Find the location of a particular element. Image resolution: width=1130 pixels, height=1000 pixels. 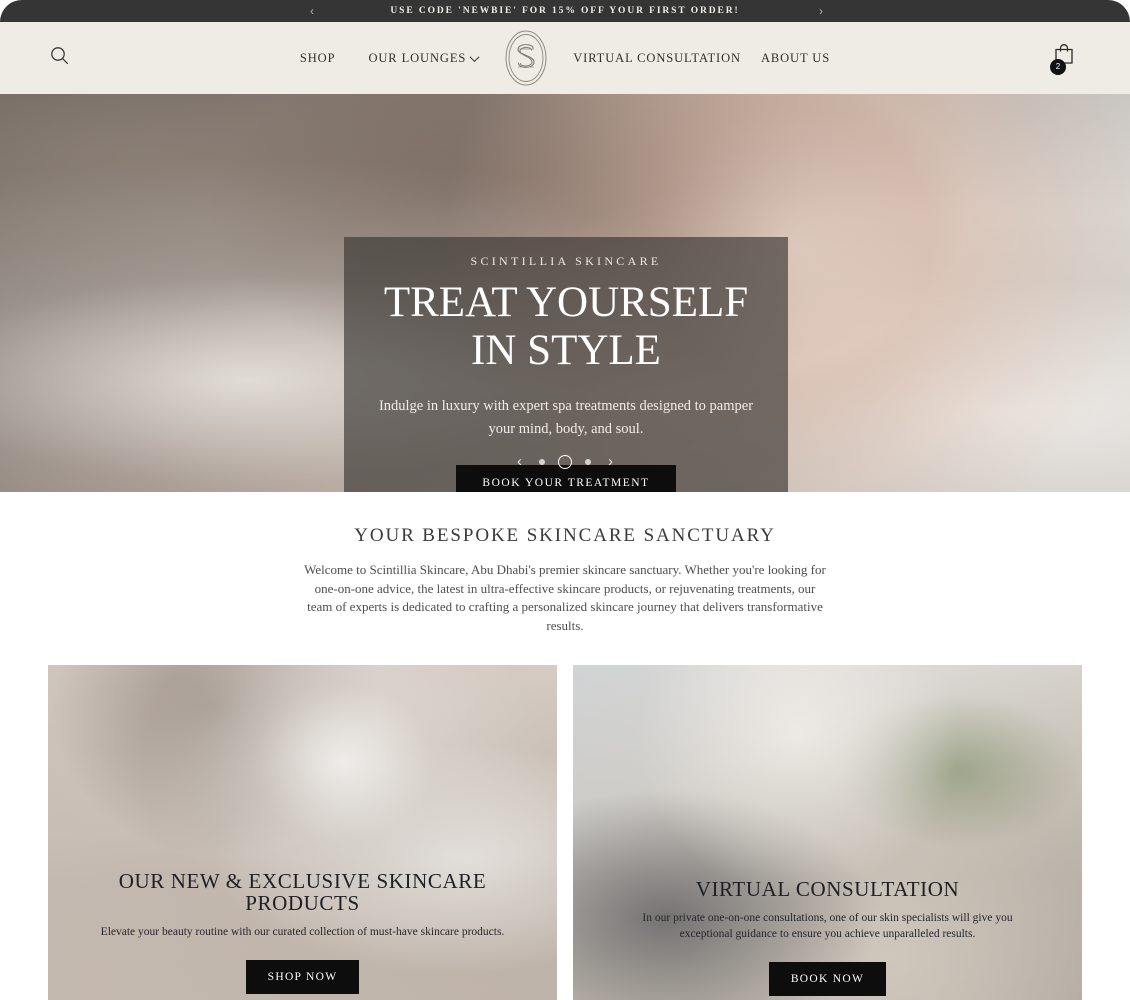

nav-item-shop: SHOP is located at coordinates (318, 58).